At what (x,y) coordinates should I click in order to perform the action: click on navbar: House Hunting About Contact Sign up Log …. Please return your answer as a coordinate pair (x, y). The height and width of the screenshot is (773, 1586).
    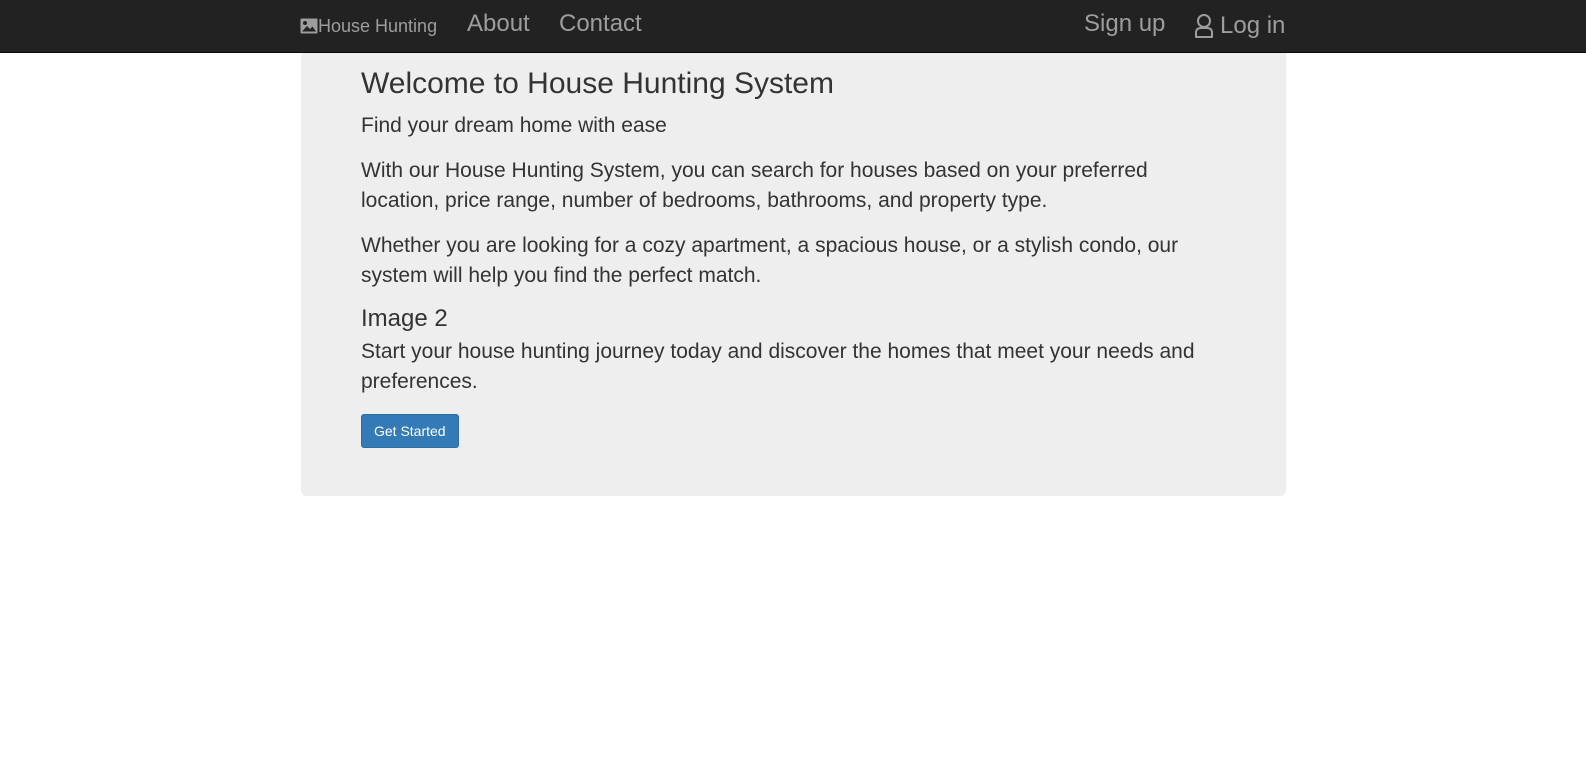
    Looking at the image, I should click on (793, 26).